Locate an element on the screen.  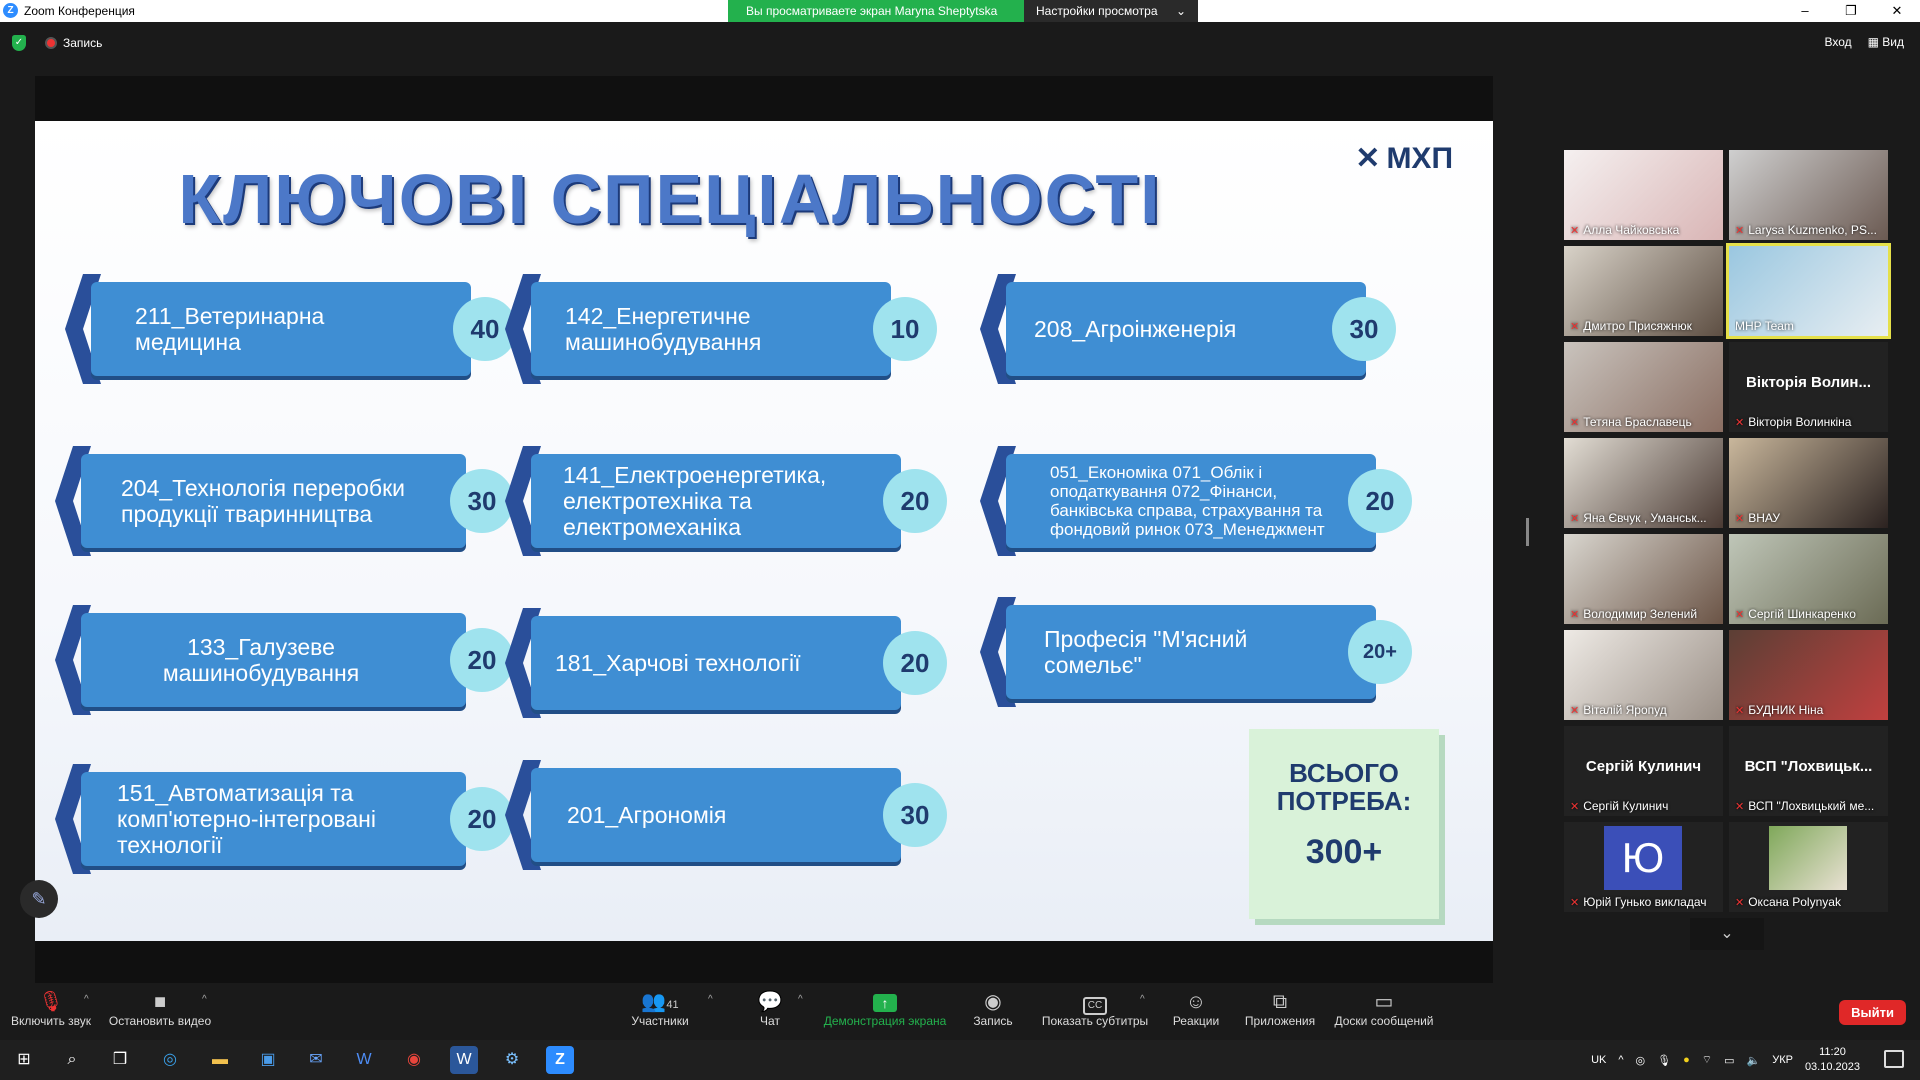
participant-tile: ✕ Oксана Polynyak is located at coordinates (1808, 867).